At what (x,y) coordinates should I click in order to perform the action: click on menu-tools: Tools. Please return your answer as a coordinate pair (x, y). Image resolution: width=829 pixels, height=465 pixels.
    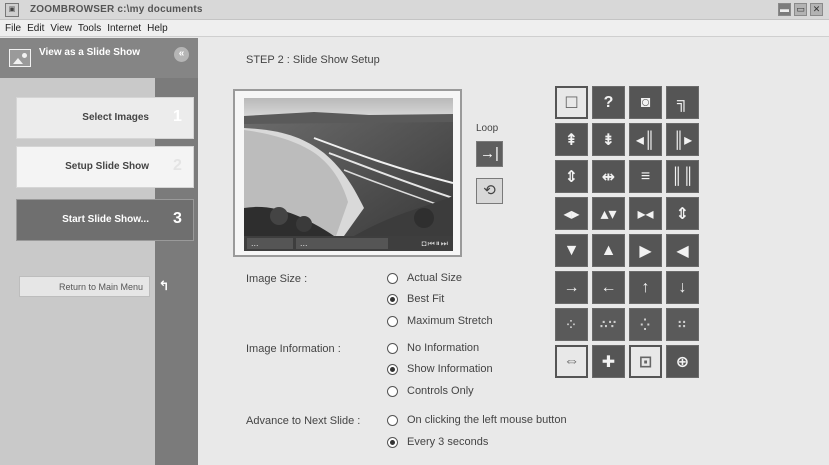
    Looking at the image, I should click on (90, 28).